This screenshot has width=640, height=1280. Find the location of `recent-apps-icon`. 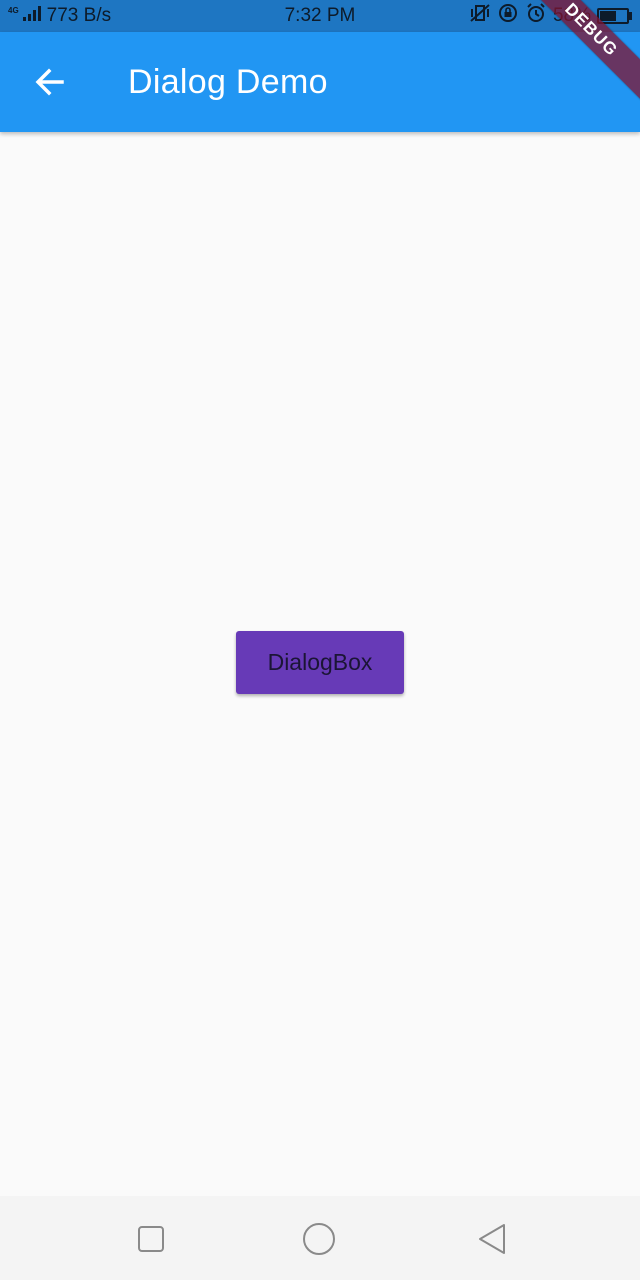

recent-apps-icon is located at coordinates (151, 1239).